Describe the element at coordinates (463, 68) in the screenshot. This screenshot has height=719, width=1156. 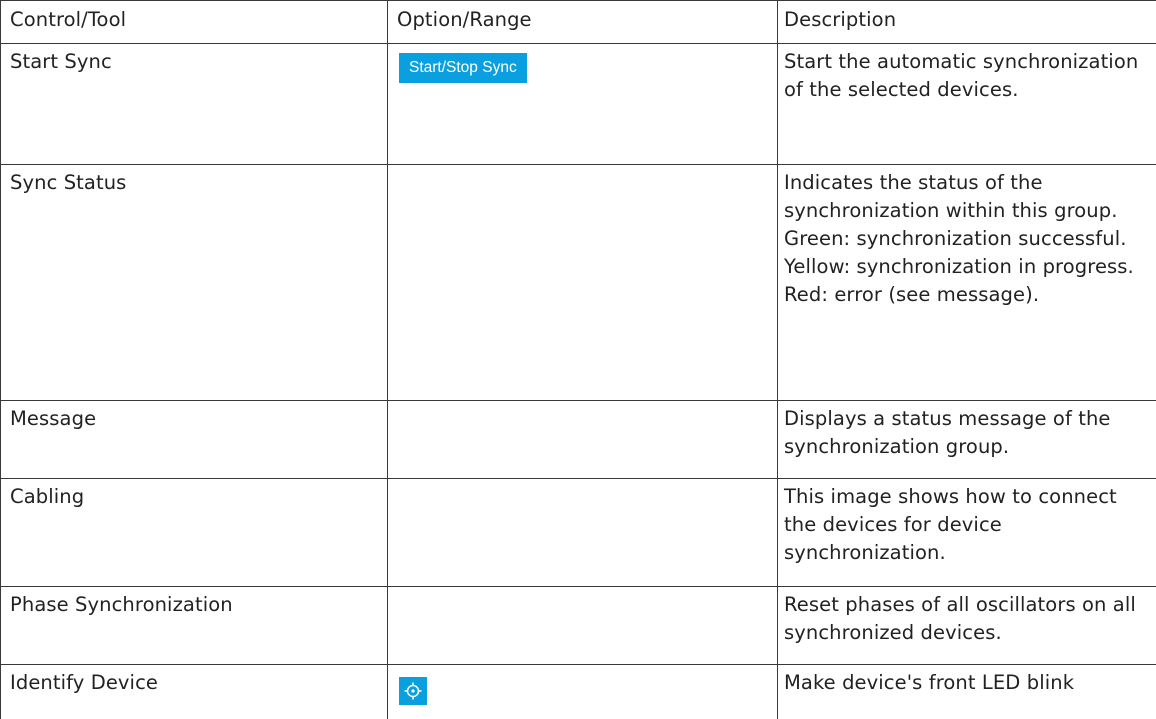
I see `start-stop-sync-button: Start/Stop Sync` at that location.